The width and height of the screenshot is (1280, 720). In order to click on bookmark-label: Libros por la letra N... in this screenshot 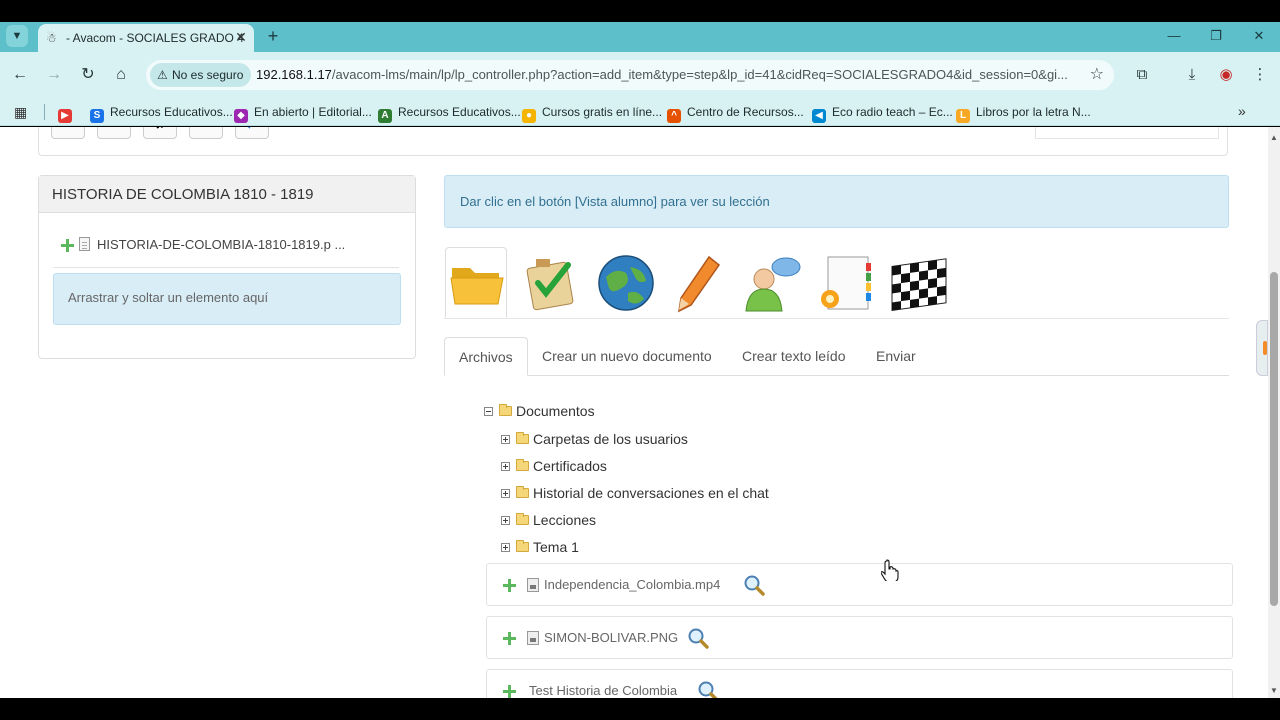, I will do `click(1033, 112)`.